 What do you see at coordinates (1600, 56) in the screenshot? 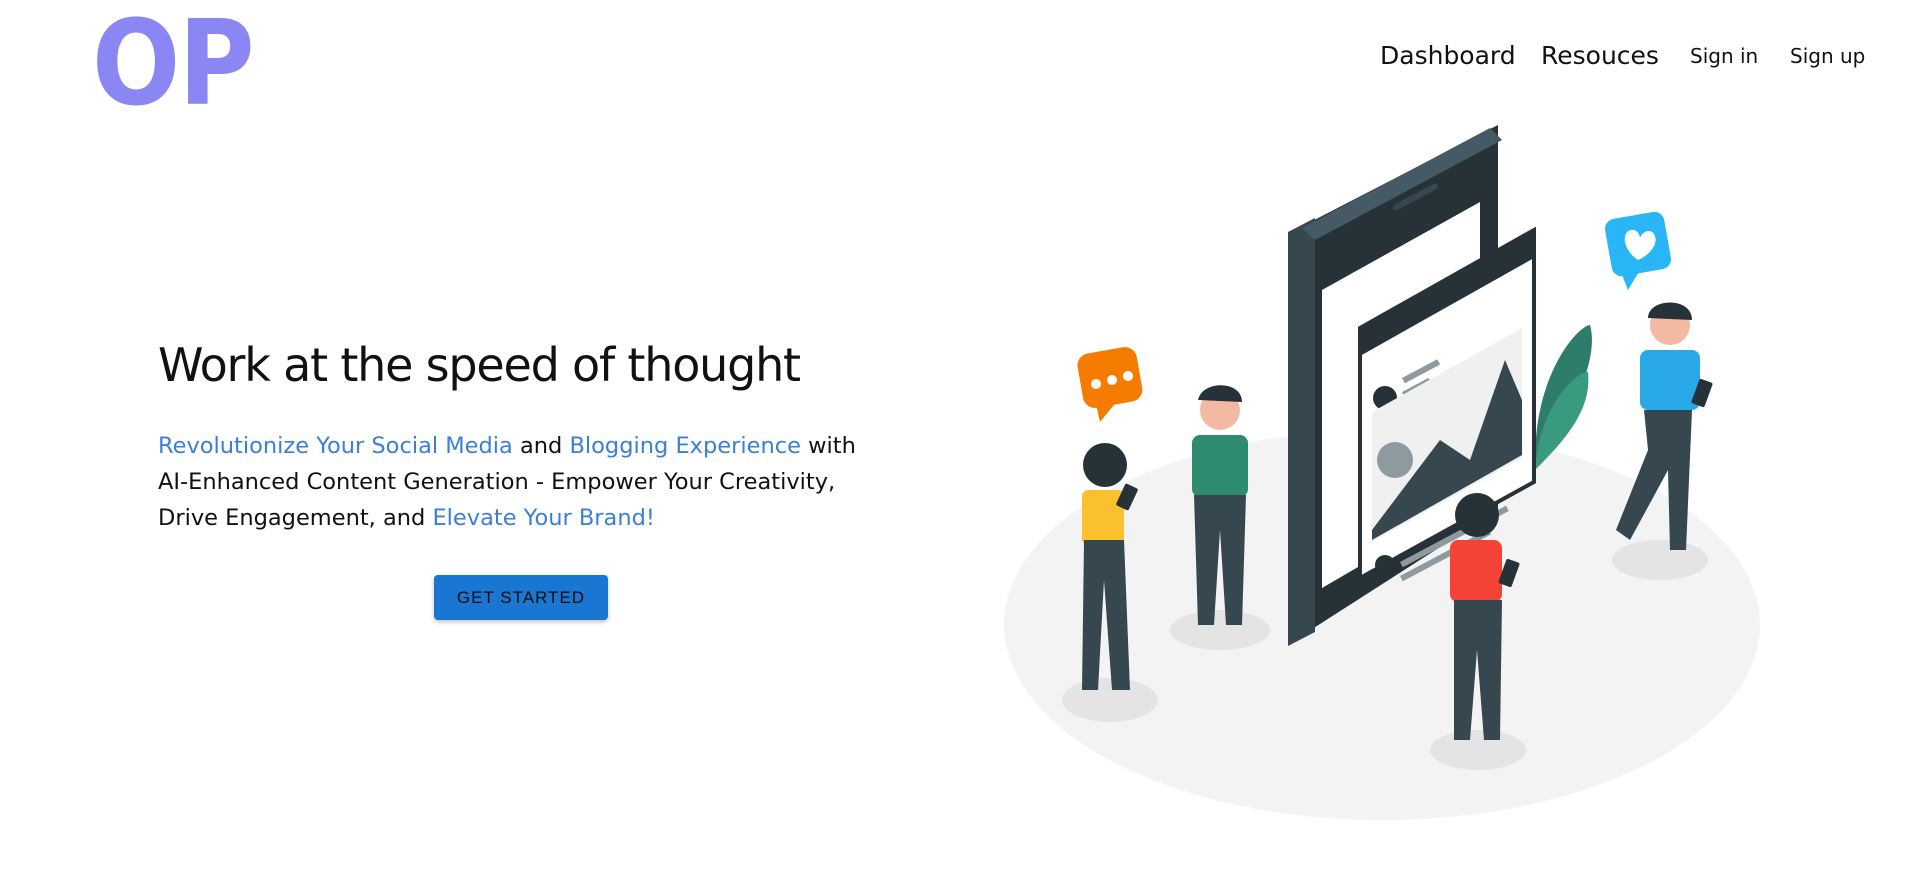
I see `nav-resources: Resouces` at bounding box center [1600, 56].